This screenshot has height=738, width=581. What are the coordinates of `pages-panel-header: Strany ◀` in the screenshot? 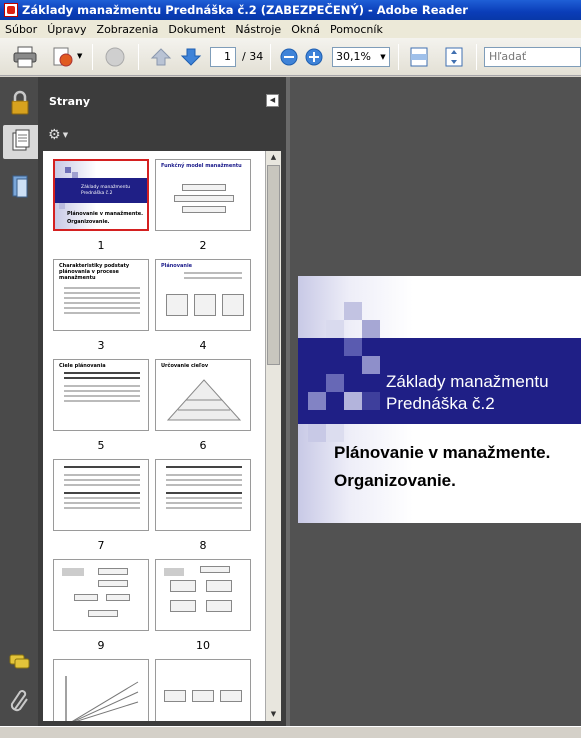 It's located at (162, 99).